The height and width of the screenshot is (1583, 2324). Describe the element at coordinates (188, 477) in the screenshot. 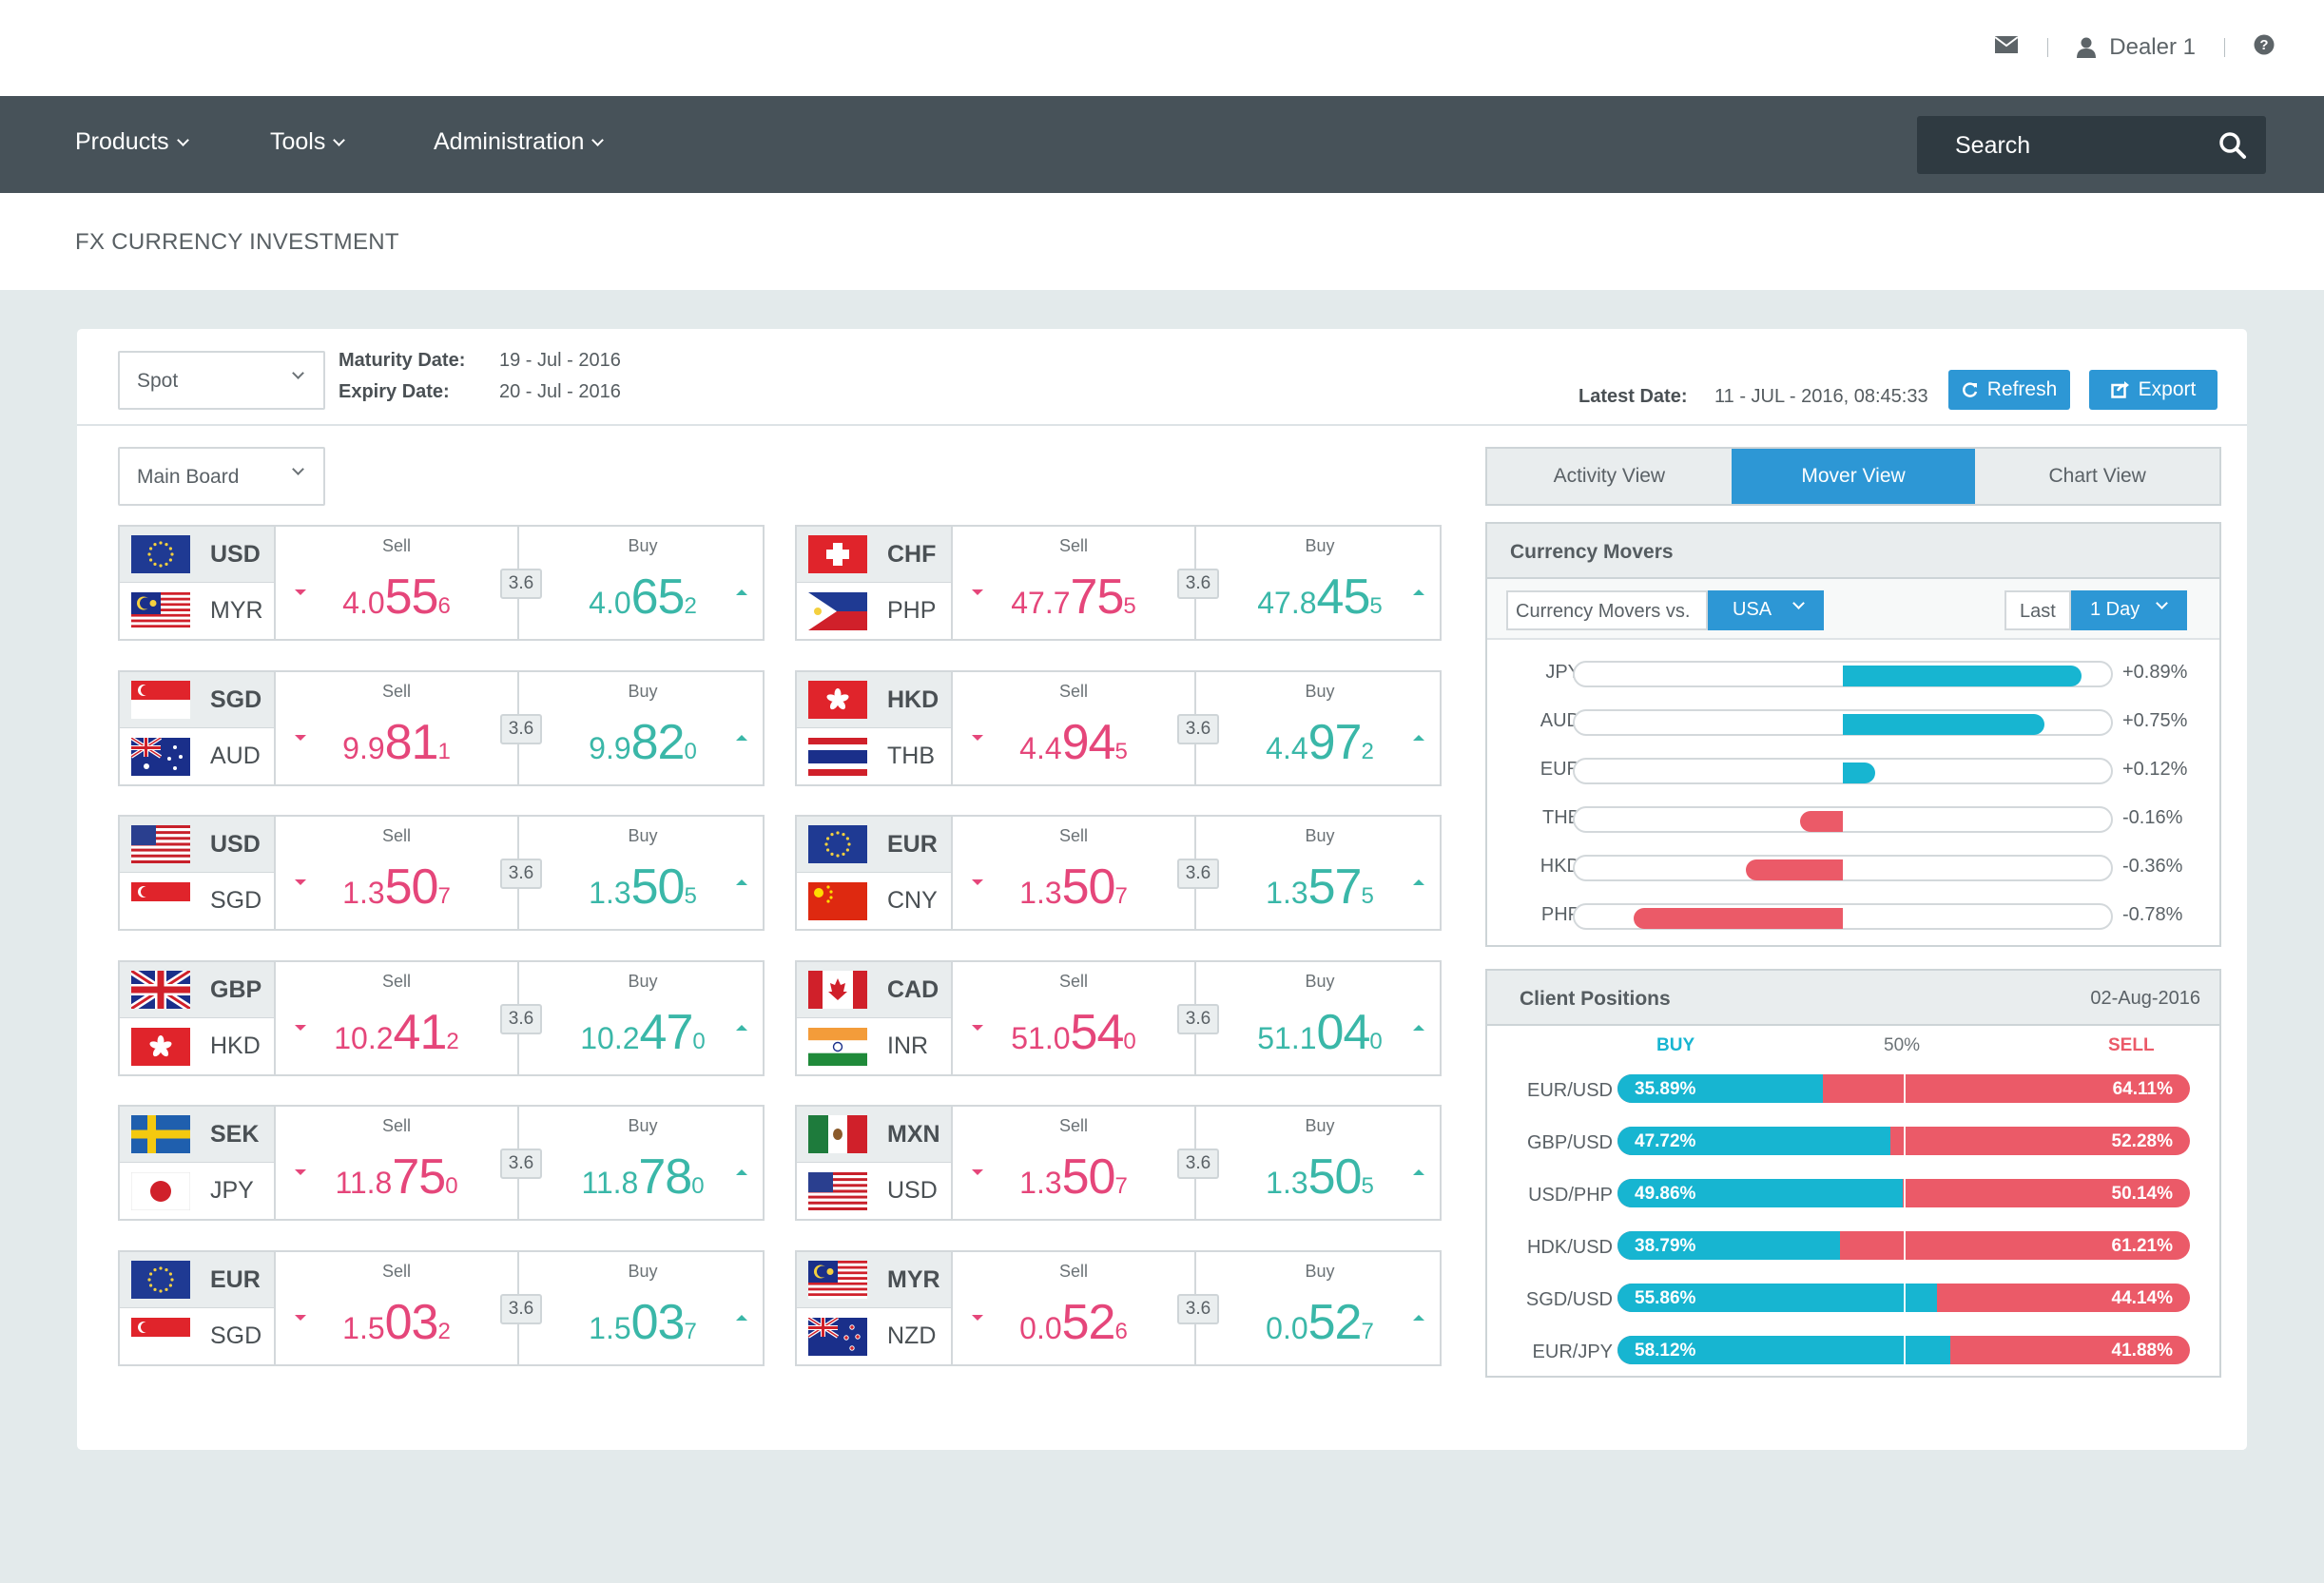

I see `board-select-value: Main Board` at that location.